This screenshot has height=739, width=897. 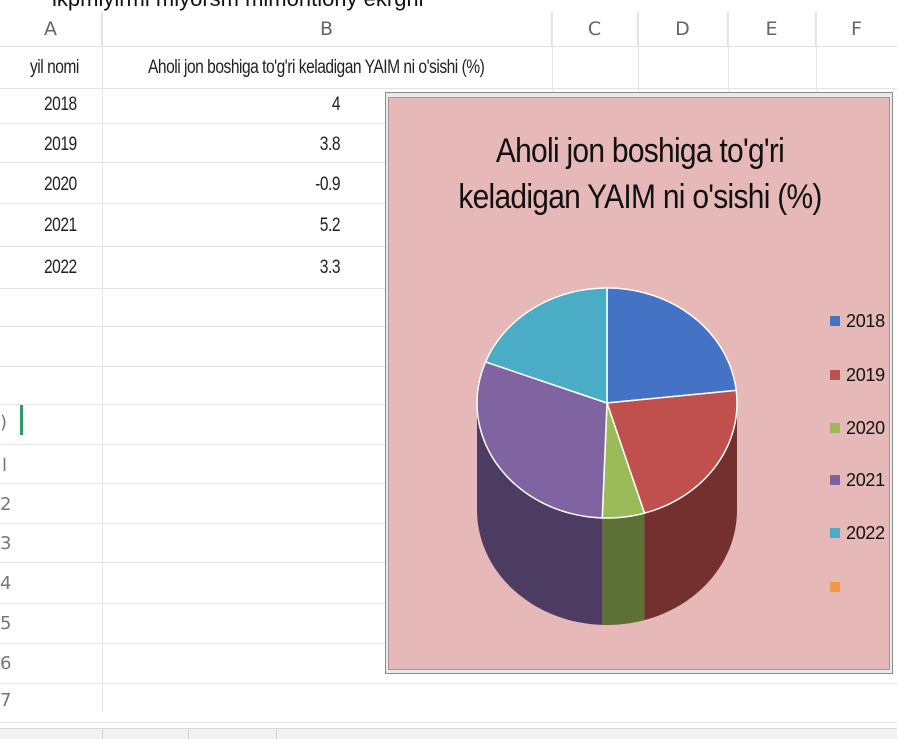 What do you see at coordinates (865, 374) in the screenshot?
I see `legend-label: 2019` at bounding box center [865, 374].